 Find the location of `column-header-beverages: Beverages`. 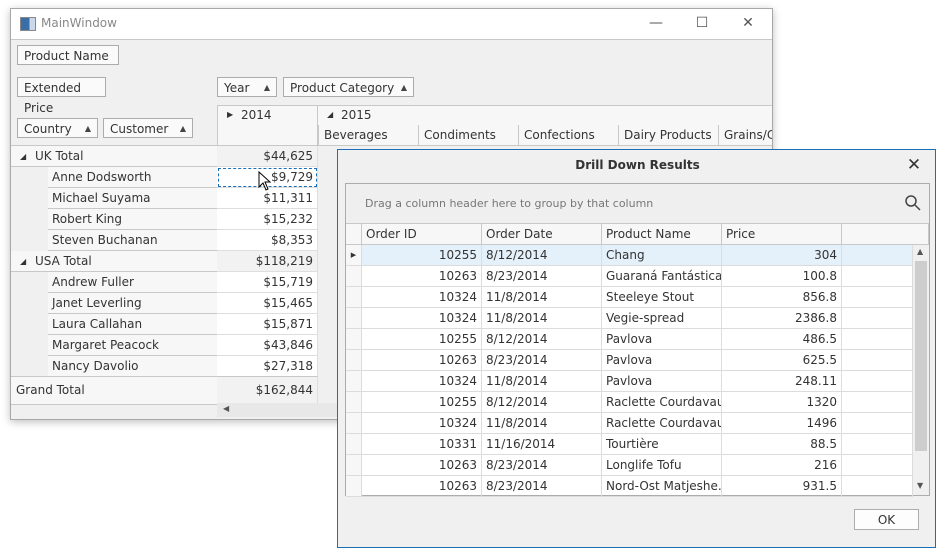

column-header-beverages: Beverages is located at coordinates (368, 135).